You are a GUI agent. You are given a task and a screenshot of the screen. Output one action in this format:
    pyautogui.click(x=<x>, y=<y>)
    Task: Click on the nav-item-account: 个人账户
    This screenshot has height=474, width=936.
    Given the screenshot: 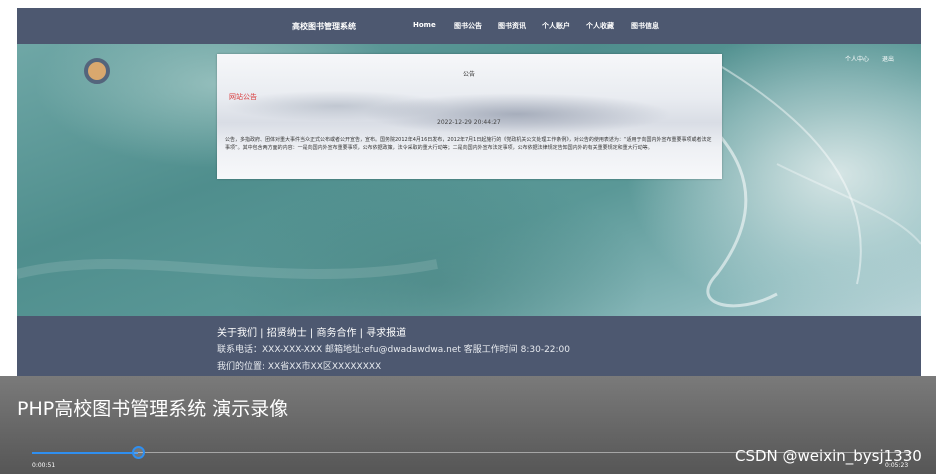 What is the action you would take?
    pyautogui.click(x=556, y=26)
    